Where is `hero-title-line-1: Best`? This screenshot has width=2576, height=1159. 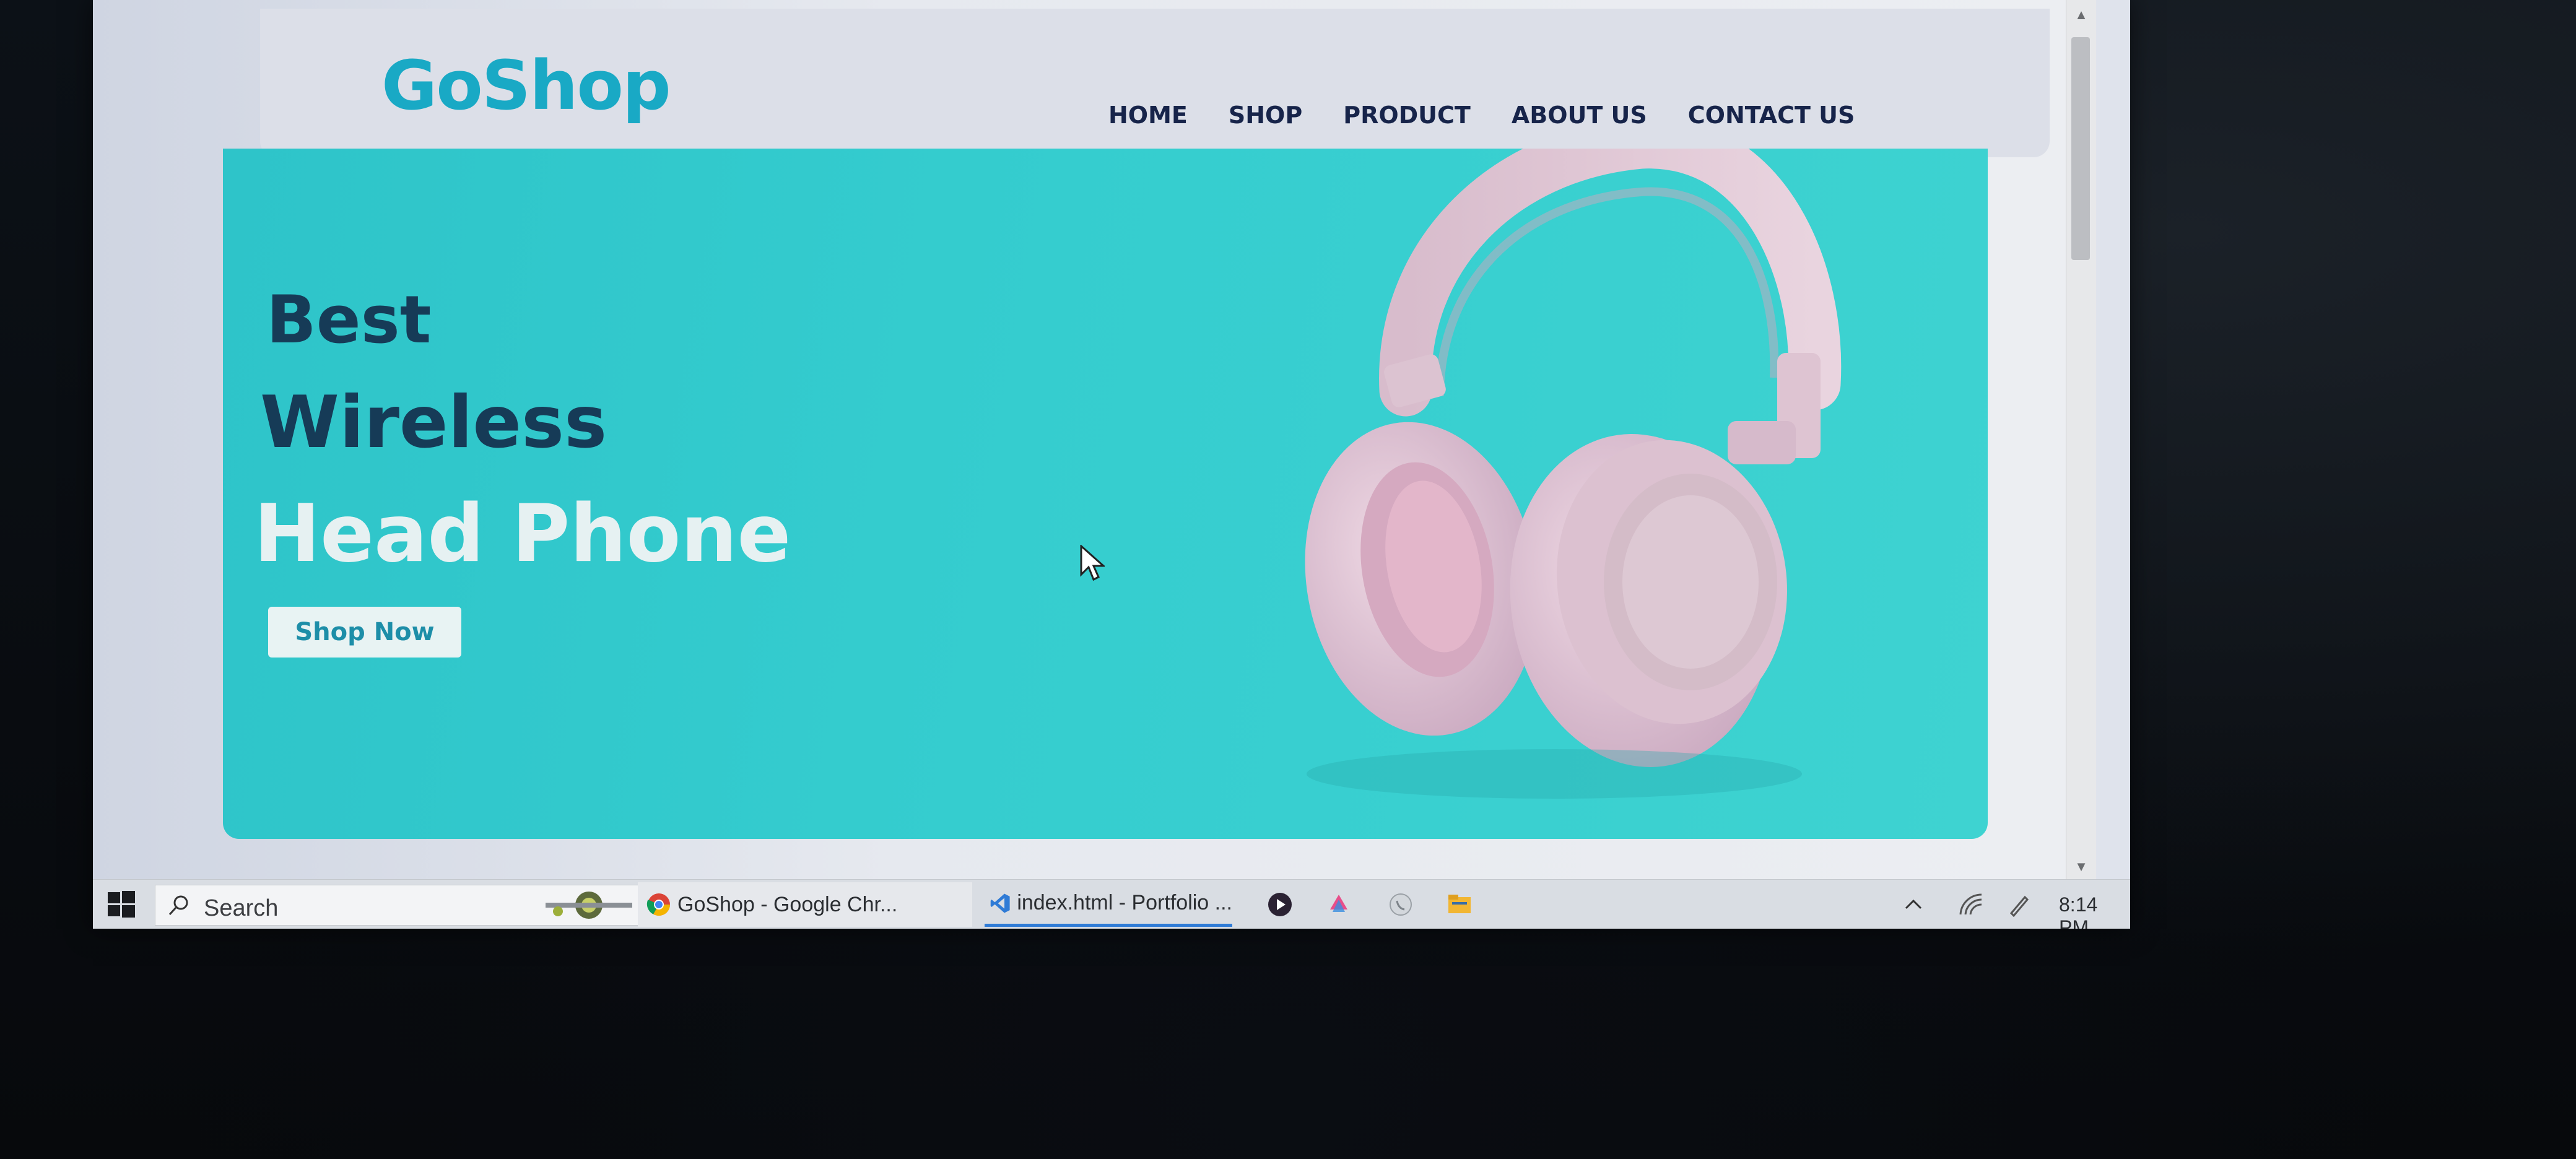
hero-title-line-1: Best is located at coordinates (349, 320).